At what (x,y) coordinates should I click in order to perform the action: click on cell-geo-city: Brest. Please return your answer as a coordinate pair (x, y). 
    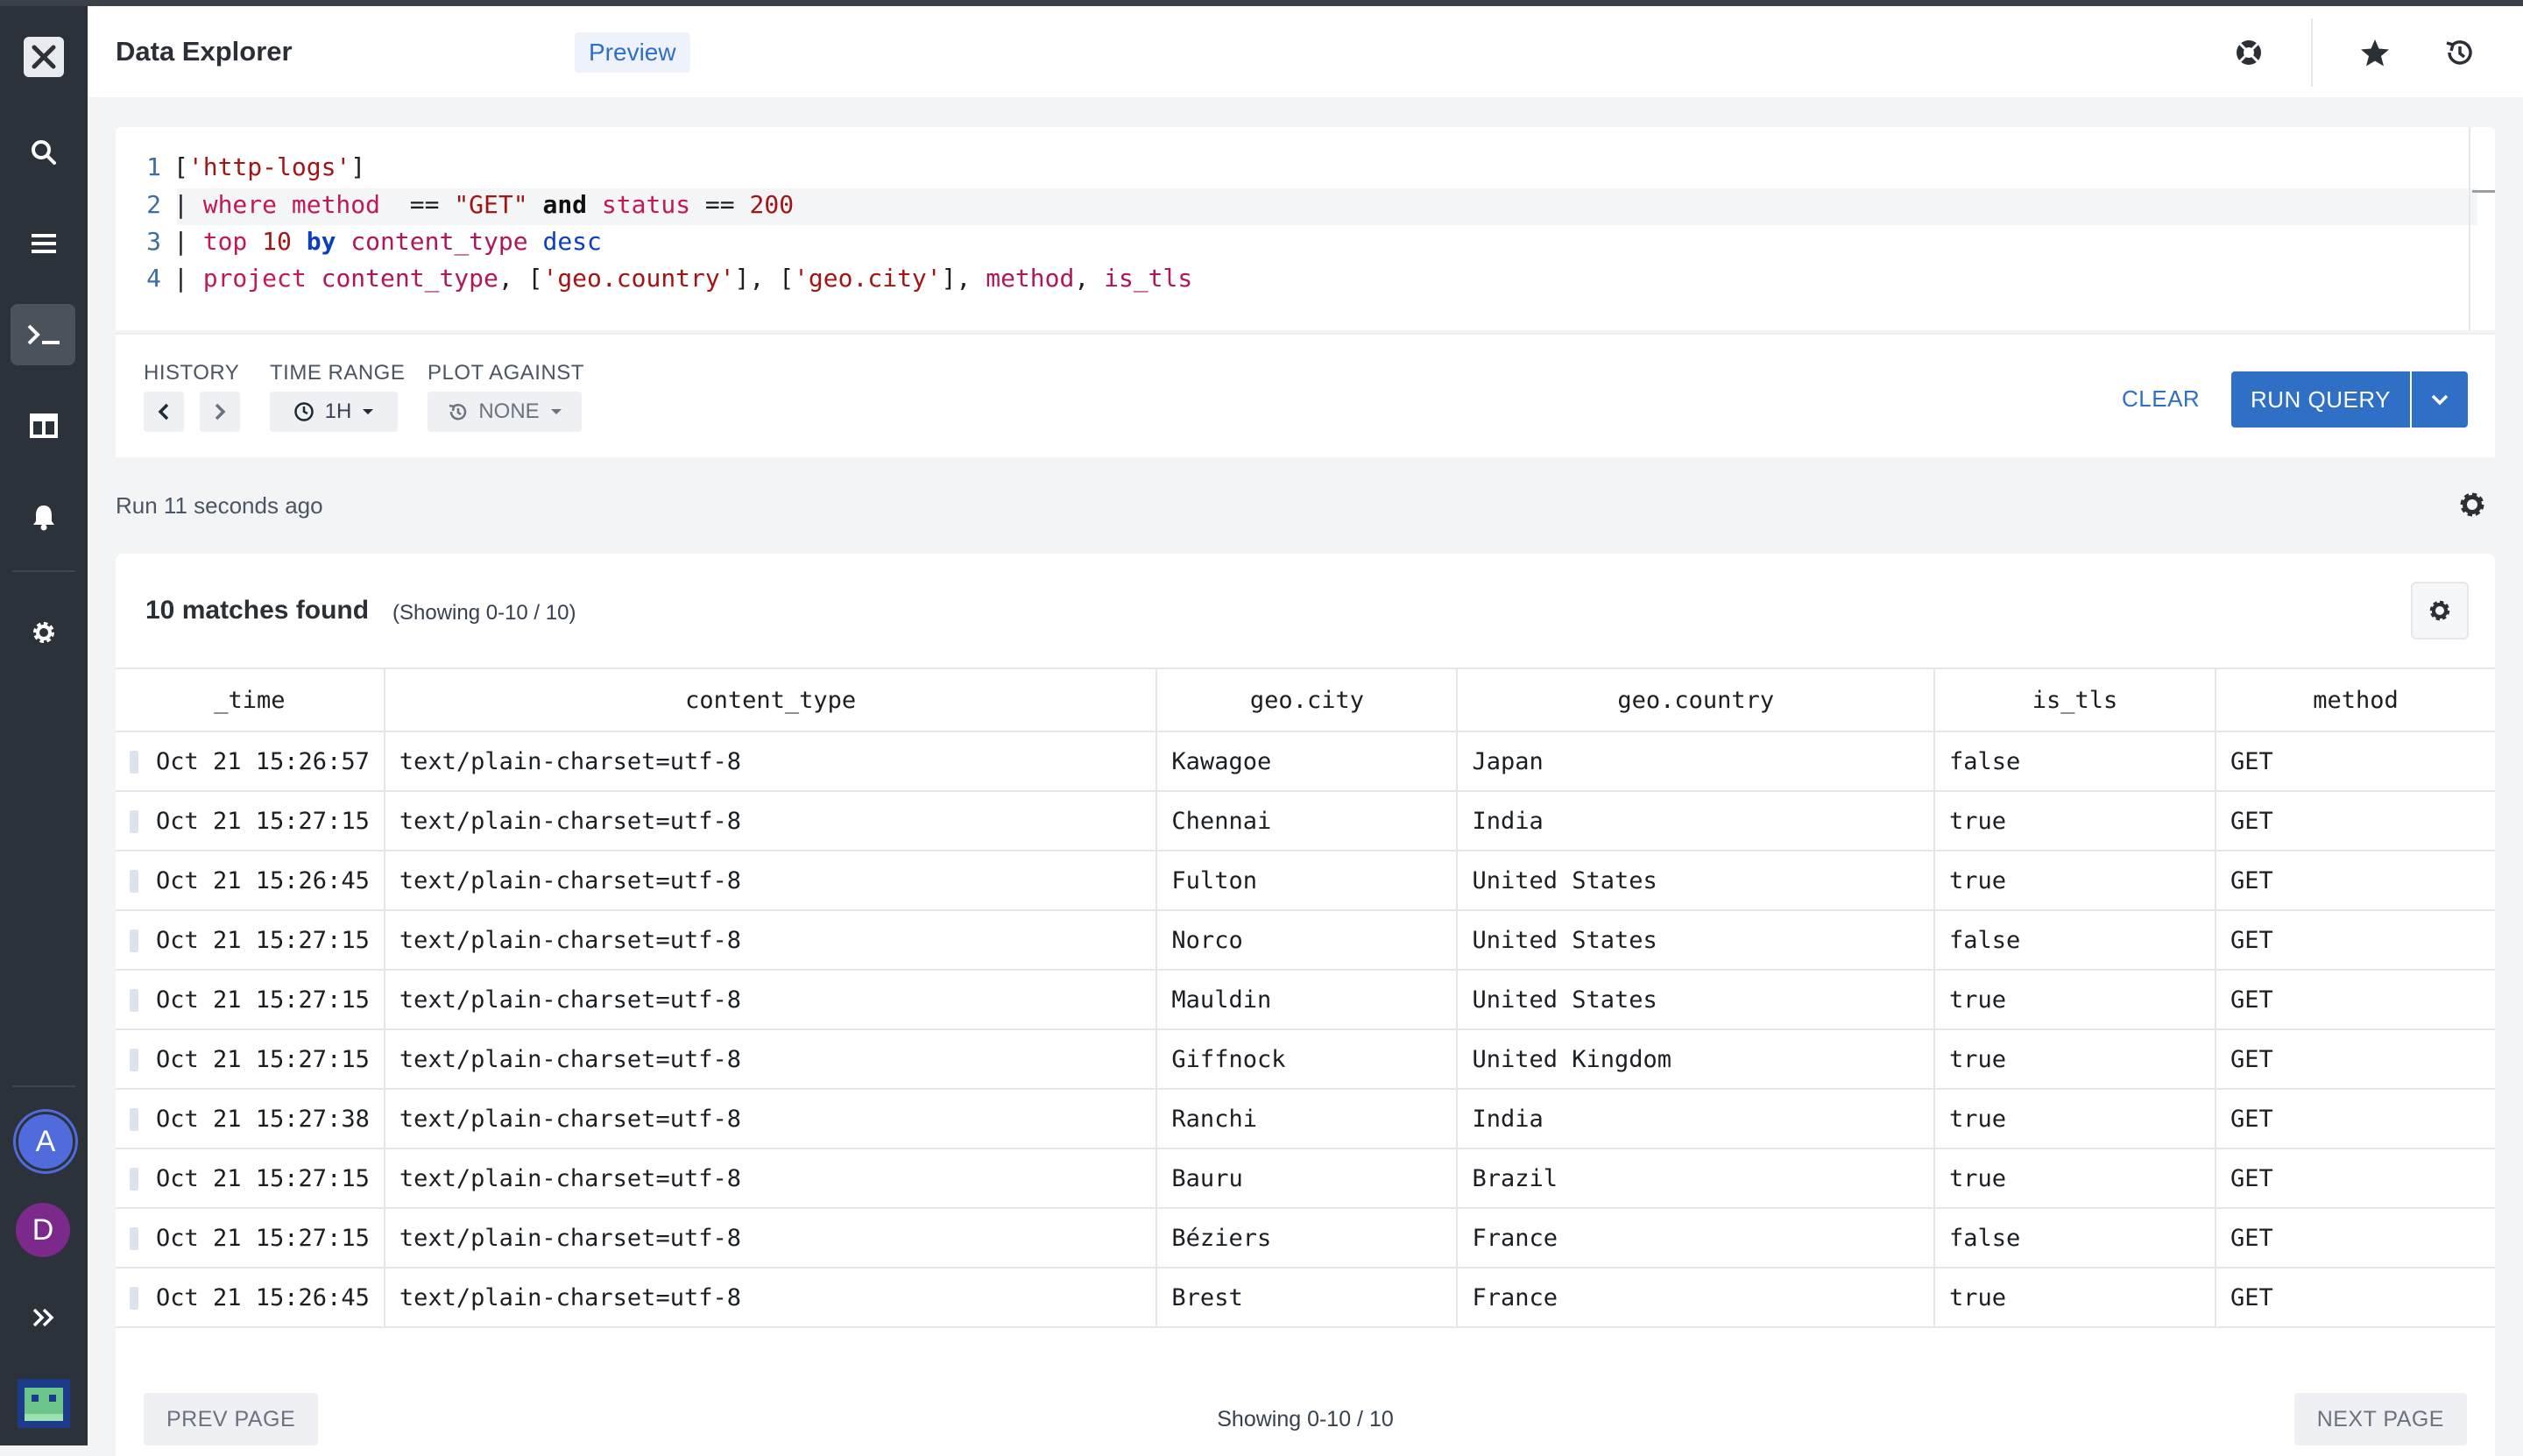
    Looking at the image, I should click on (1307, 1297).